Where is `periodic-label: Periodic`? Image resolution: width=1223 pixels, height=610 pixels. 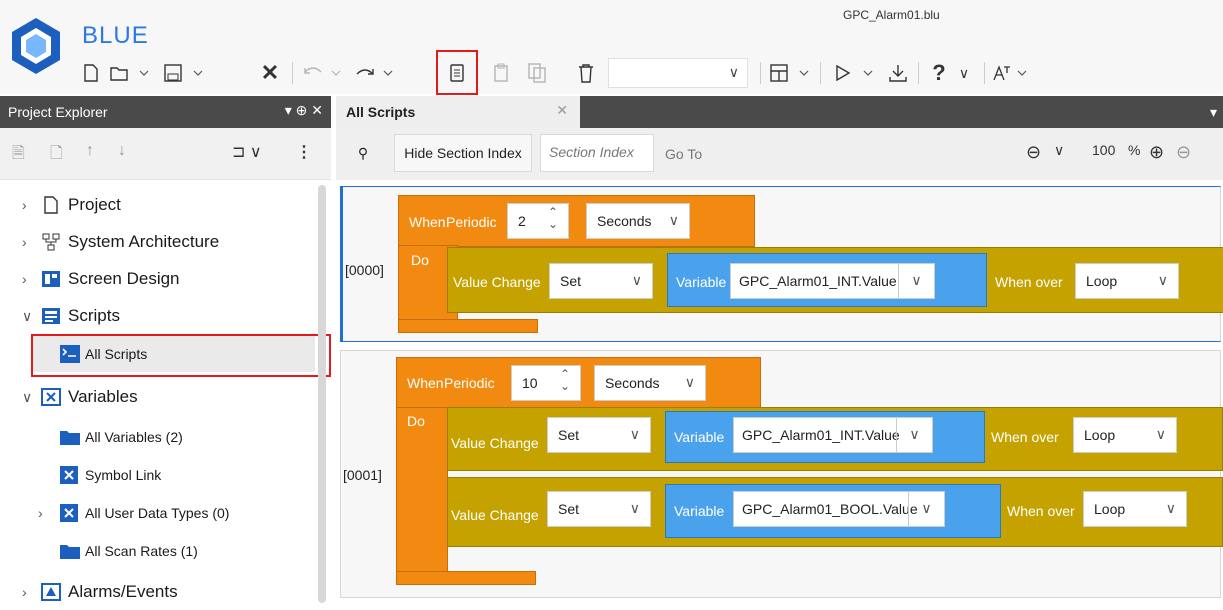 periodic-label: Periodic is located at coordinates (469, 383).